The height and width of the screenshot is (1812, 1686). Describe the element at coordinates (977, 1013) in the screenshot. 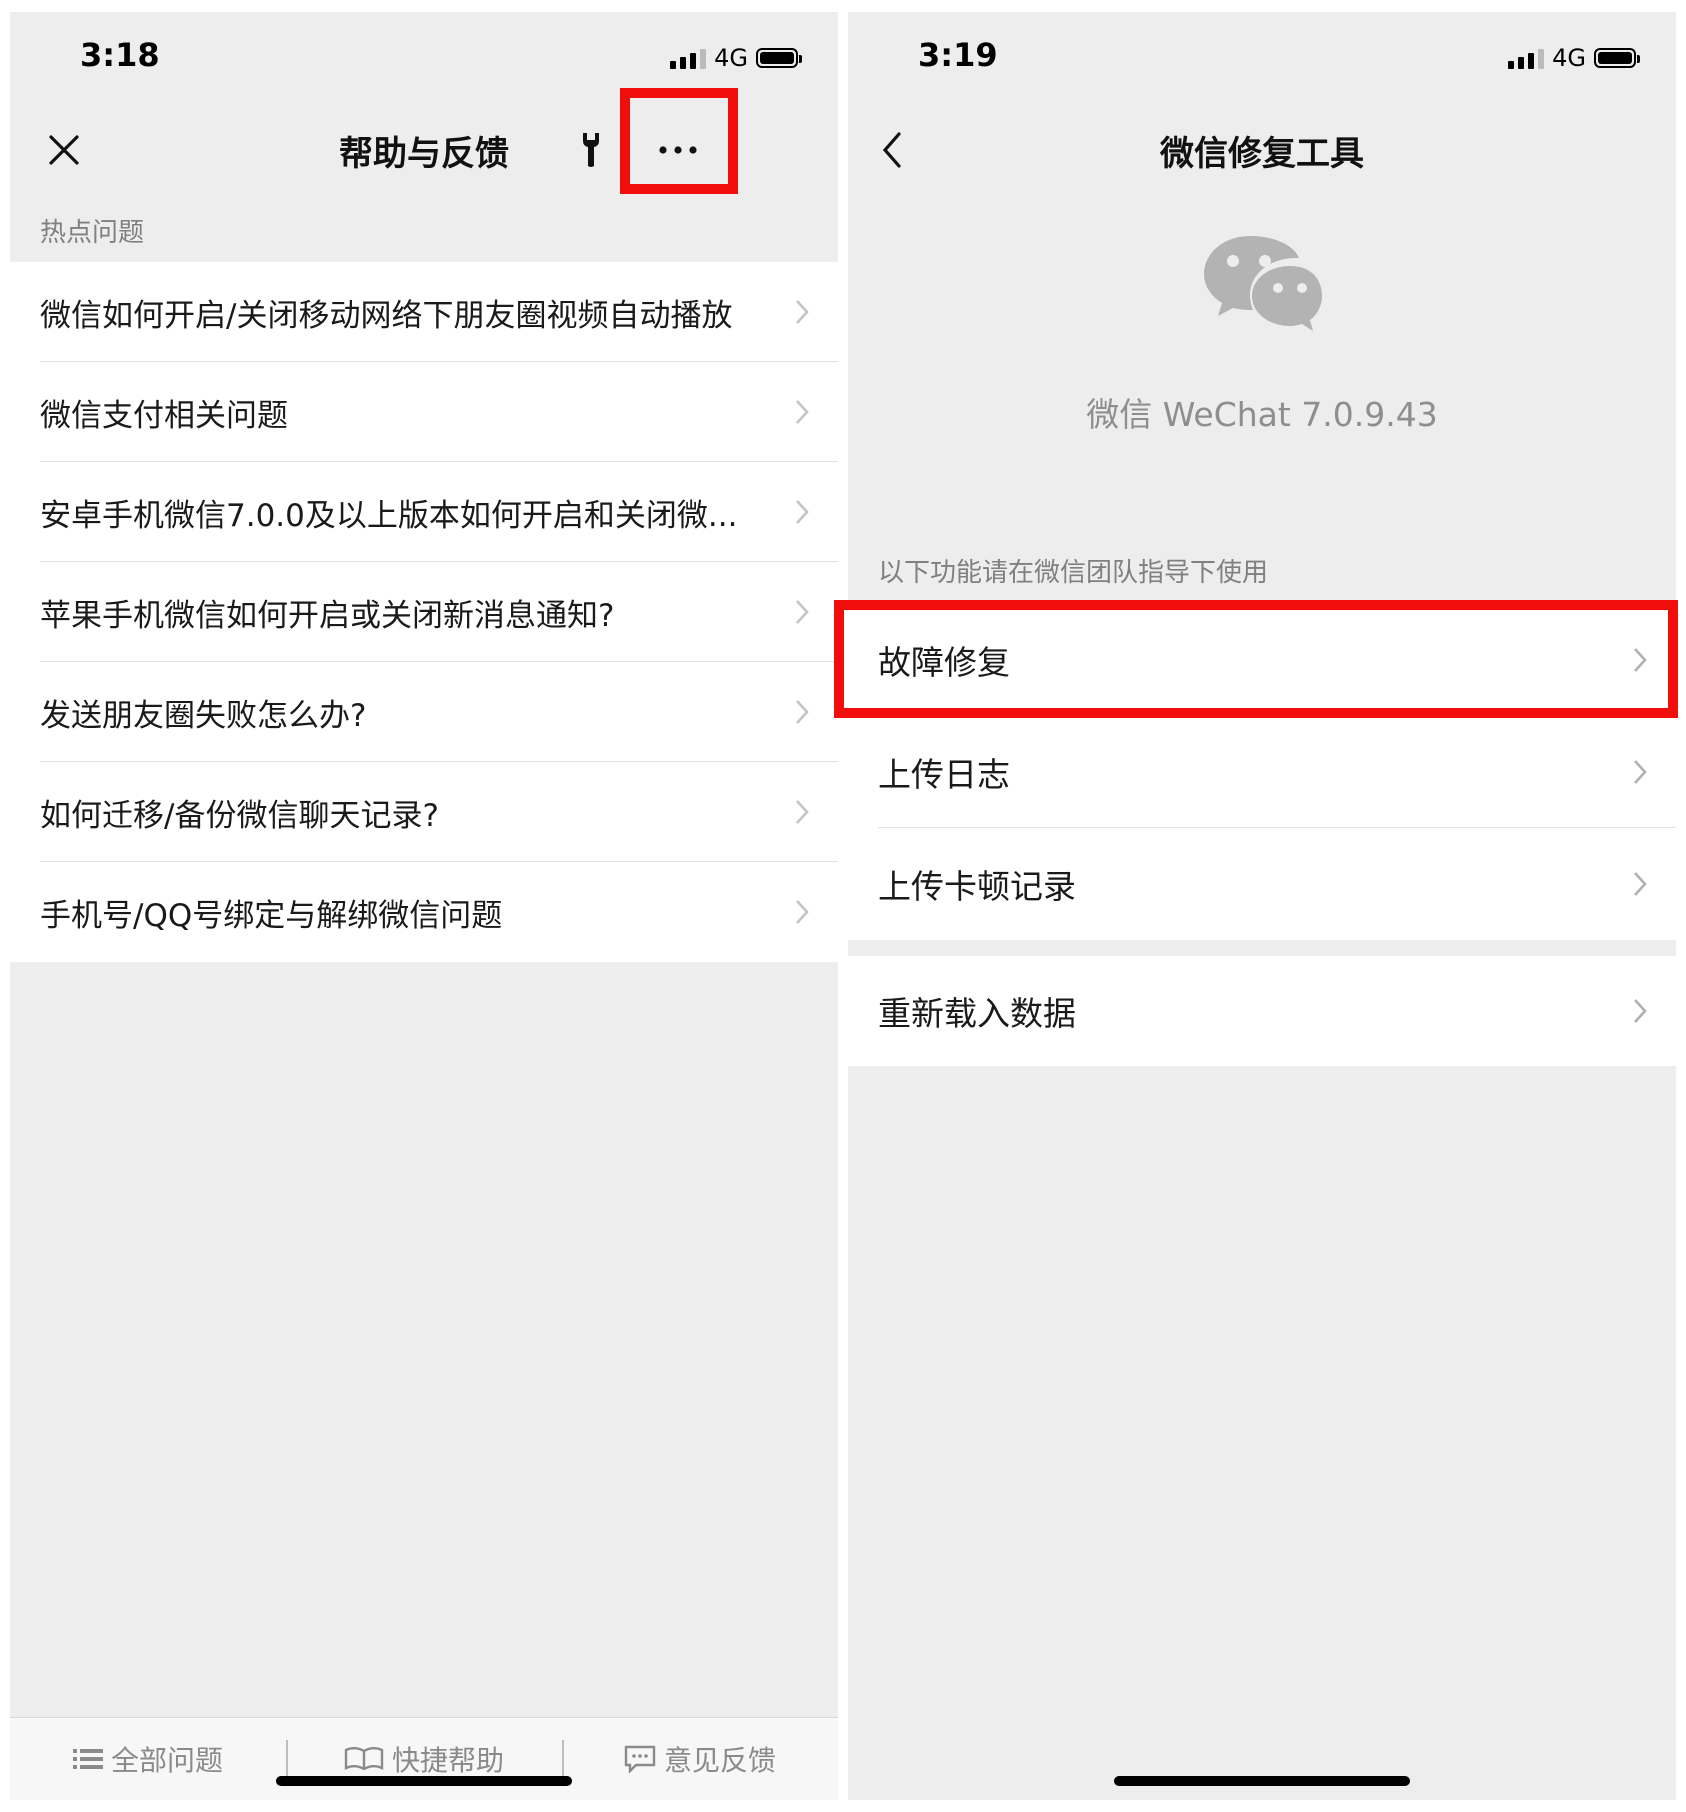

I see `tool-item-label: 重新载入数据` at that location.